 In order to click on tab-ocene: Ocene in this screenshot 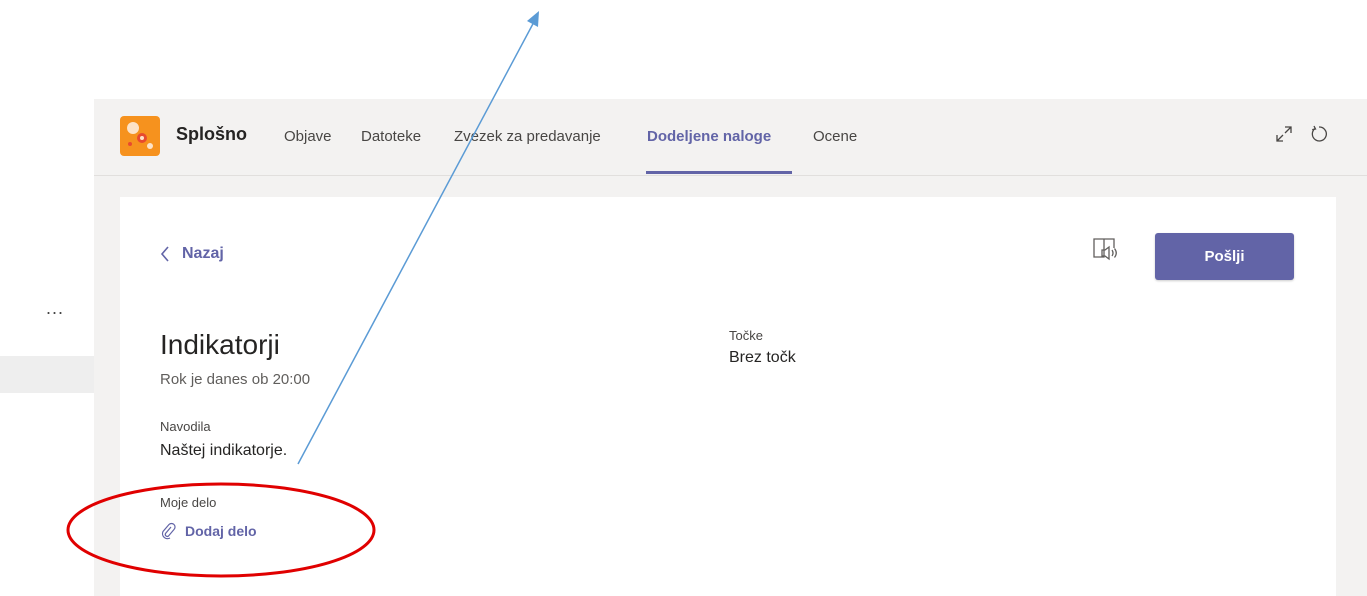, I will do `click(835, 136)`.